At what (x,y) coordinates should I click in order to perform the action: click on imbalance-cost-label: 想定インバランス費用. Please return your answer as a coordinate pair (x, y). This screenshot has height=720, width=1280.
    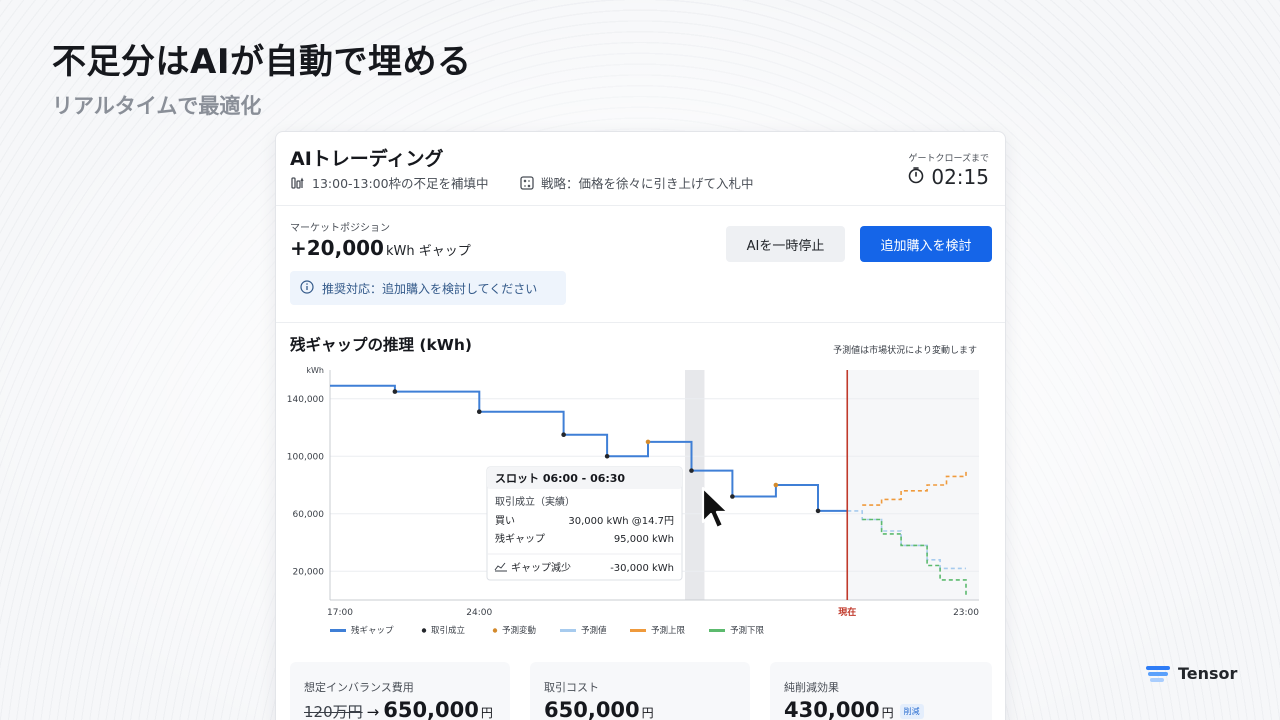
    Looking at the image, I should click on (359, 687).